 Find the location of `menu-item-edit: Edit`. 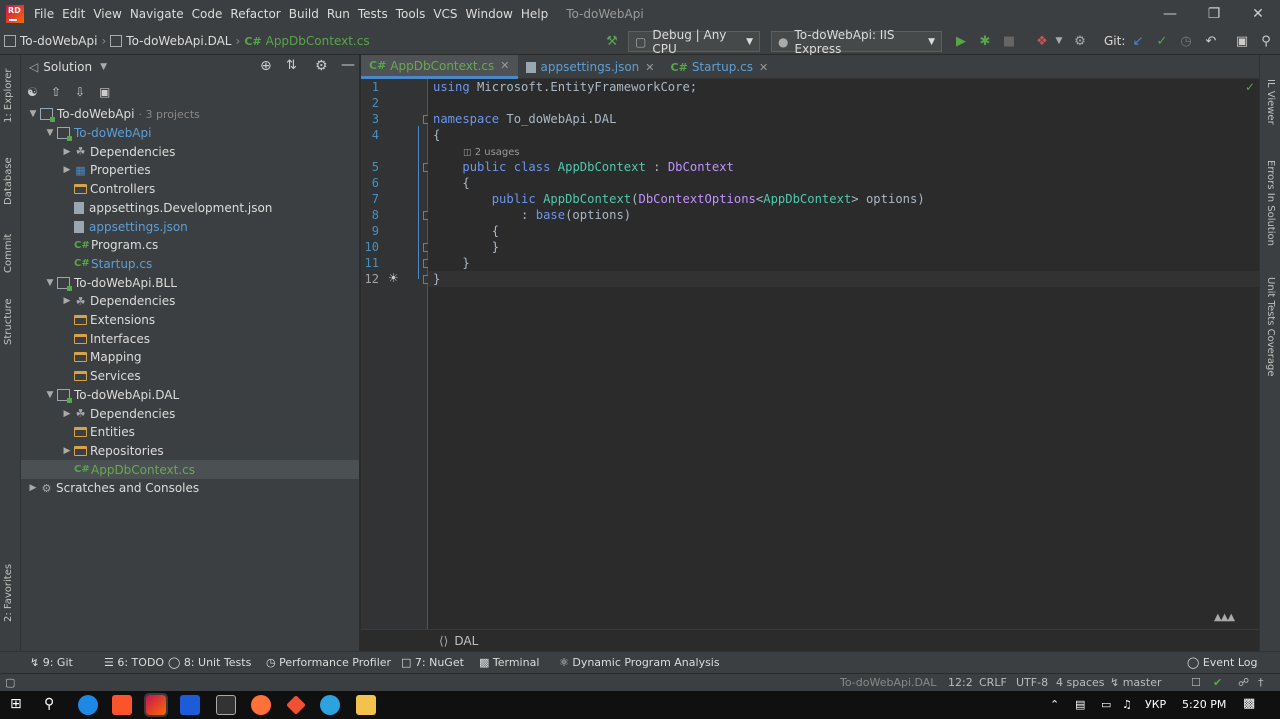

menu-item-edit: Edit is located at coordinates (73, 14).